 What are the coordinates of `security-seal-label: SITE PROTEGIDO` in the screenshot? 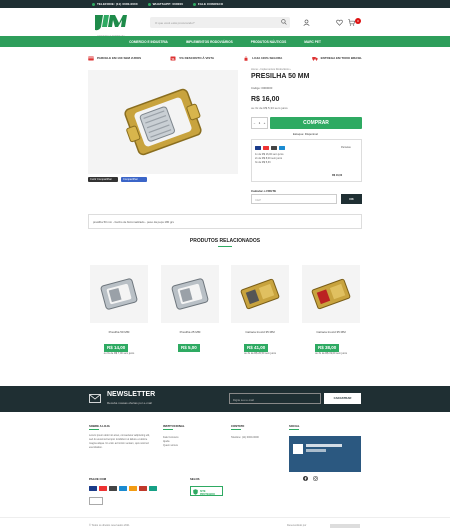 It's located at (208, 493).